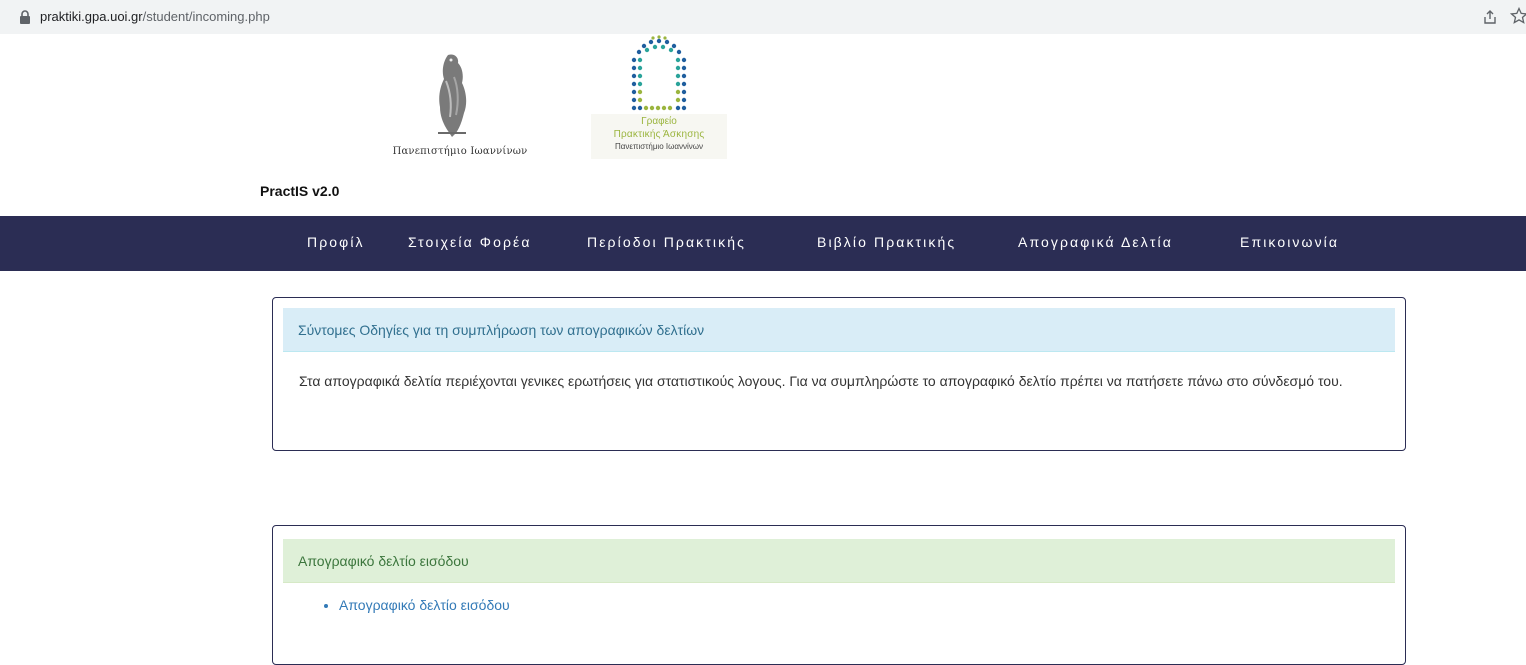 This screenshot has width=1526, height=665. I want to click on nav-item-practice-book: Βιβλίο Πρακτικής, so click(886, 242).